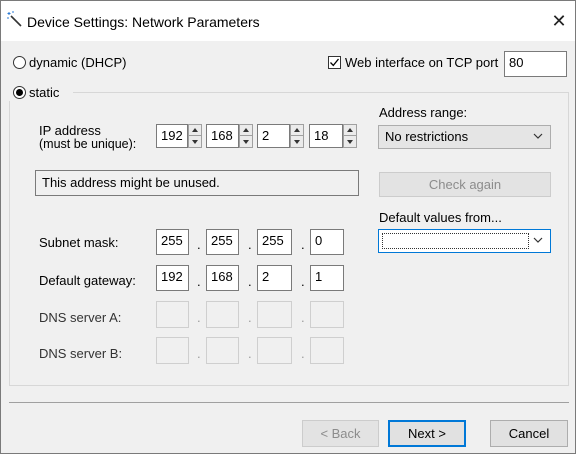  I want to click on ip-octet-1: 192, so click(172, 136).